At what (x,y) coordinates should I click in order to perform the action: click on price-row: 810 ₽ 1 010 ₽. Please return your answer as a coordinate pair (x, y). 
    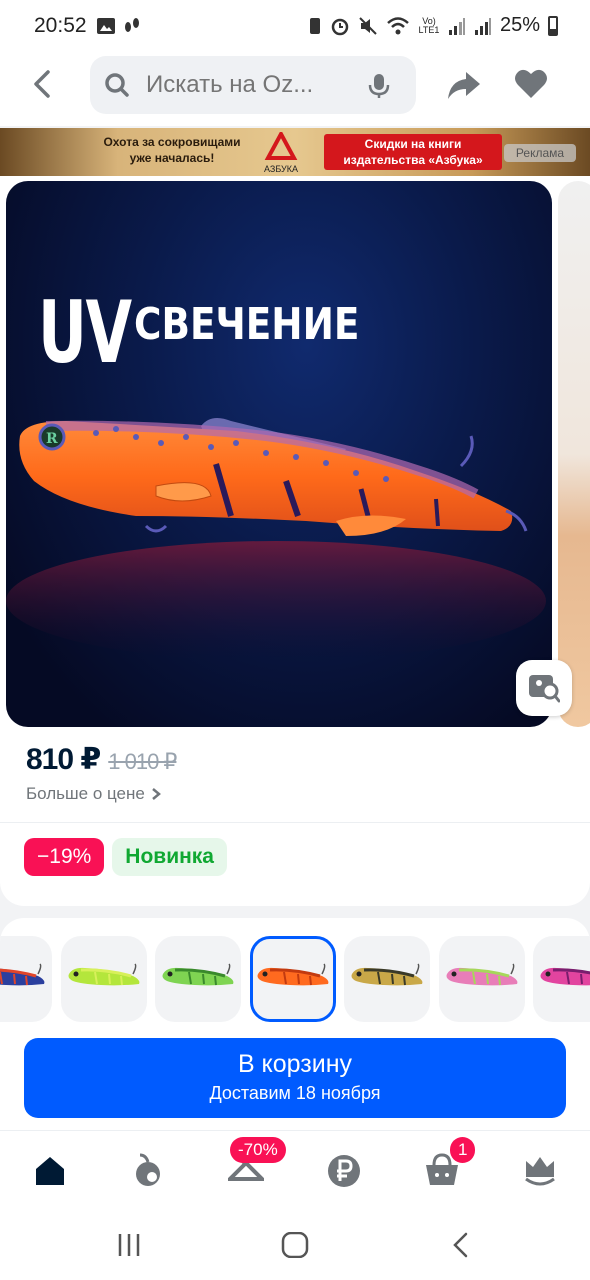
    Looking at the image, I should click on (101, 759).